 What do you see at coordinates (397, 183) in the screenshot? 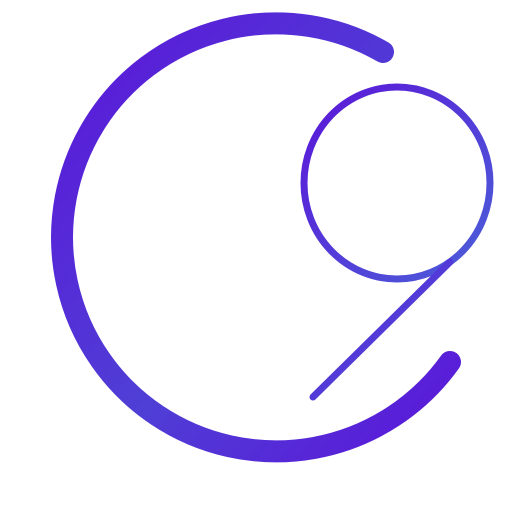
I see `nine-loop-shape` at bounding box center [397, 183].